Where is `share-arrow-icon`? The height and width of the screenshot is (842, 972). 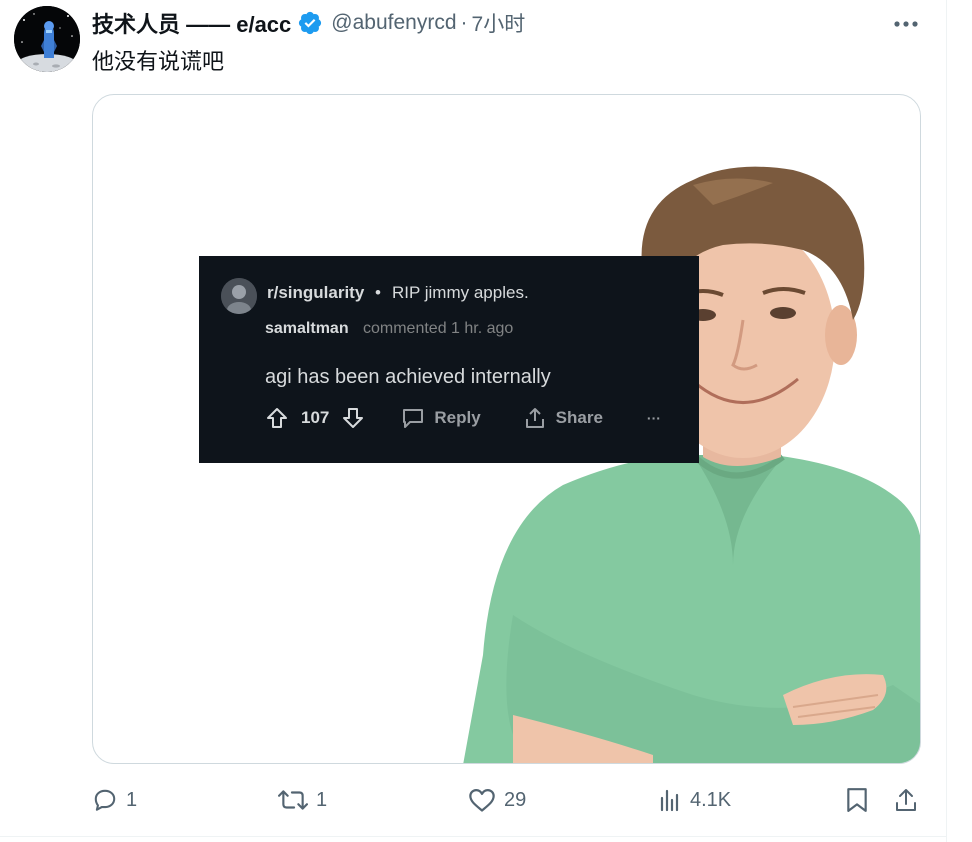 share-arrow-icon is located at coordinates (534, 418).